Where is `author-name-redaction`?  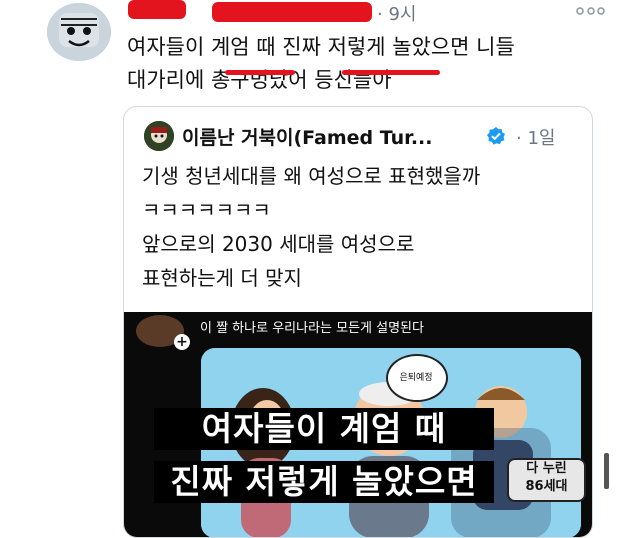
author-name-redaction is located at coordinates (157, 9).